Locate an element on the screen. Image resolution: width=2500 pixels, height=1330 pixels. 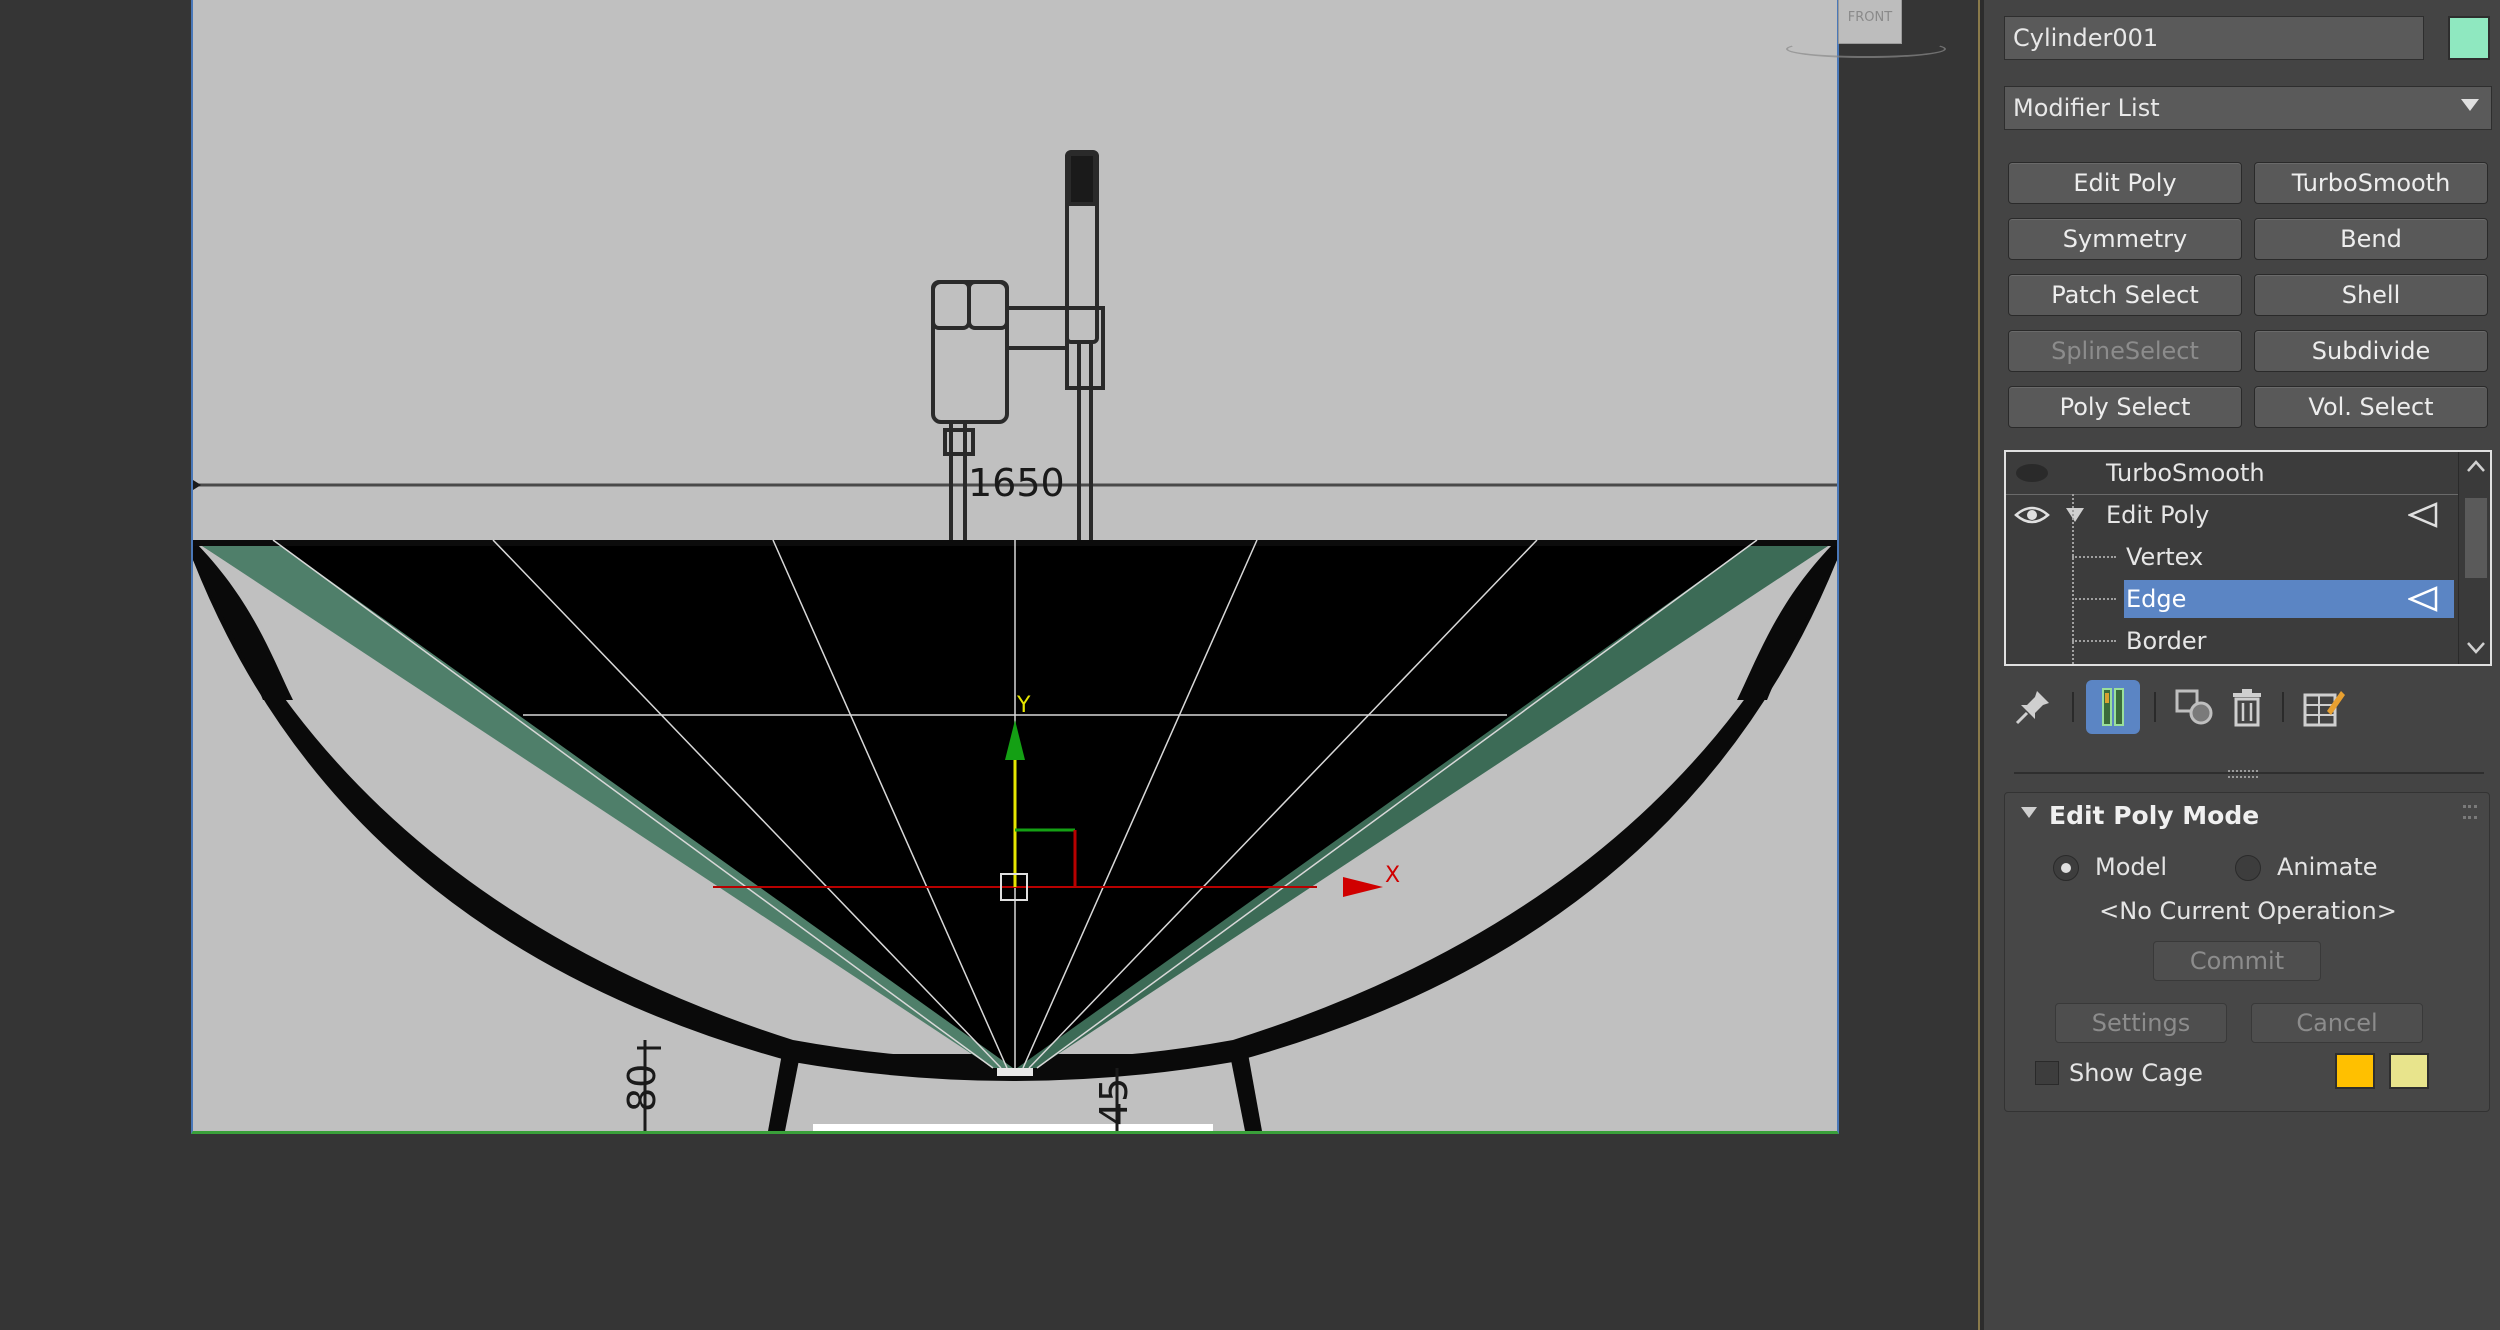
gizmo-y-label: Y is located at coordinates (1023, 705).